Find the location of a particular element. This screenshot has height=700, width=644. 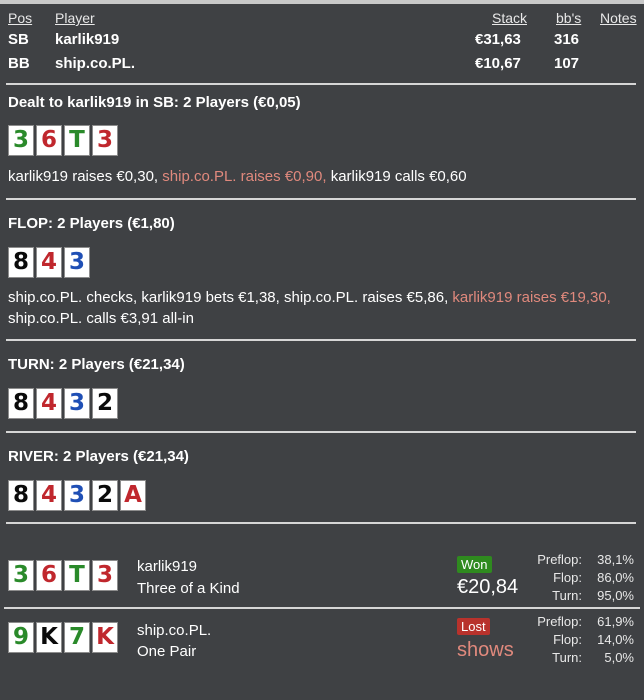

equity-value: 14,0% is located at coordinates (615, 639).